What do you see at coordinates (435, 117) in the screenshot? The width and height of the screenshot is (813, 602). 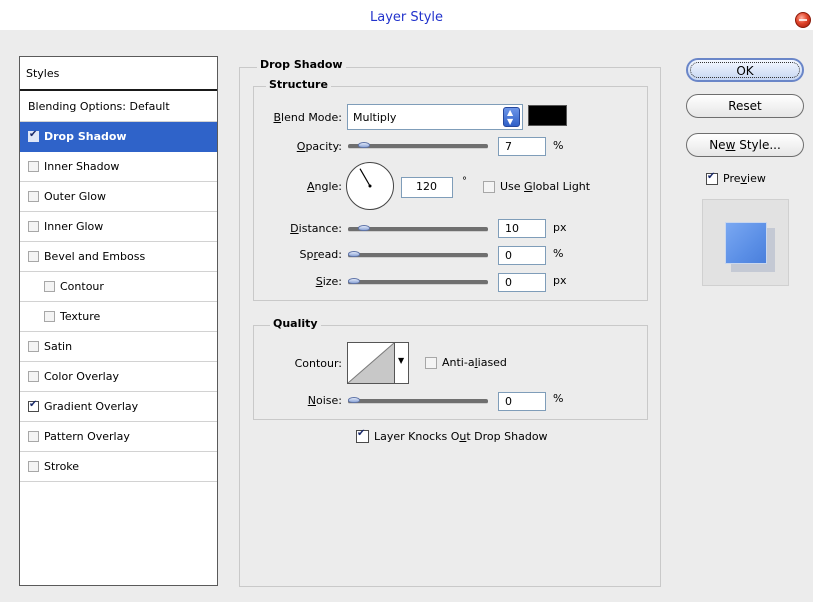 I see `blend-mode-select: Multiply ▲ ▼` at bounding box center [435, 117].